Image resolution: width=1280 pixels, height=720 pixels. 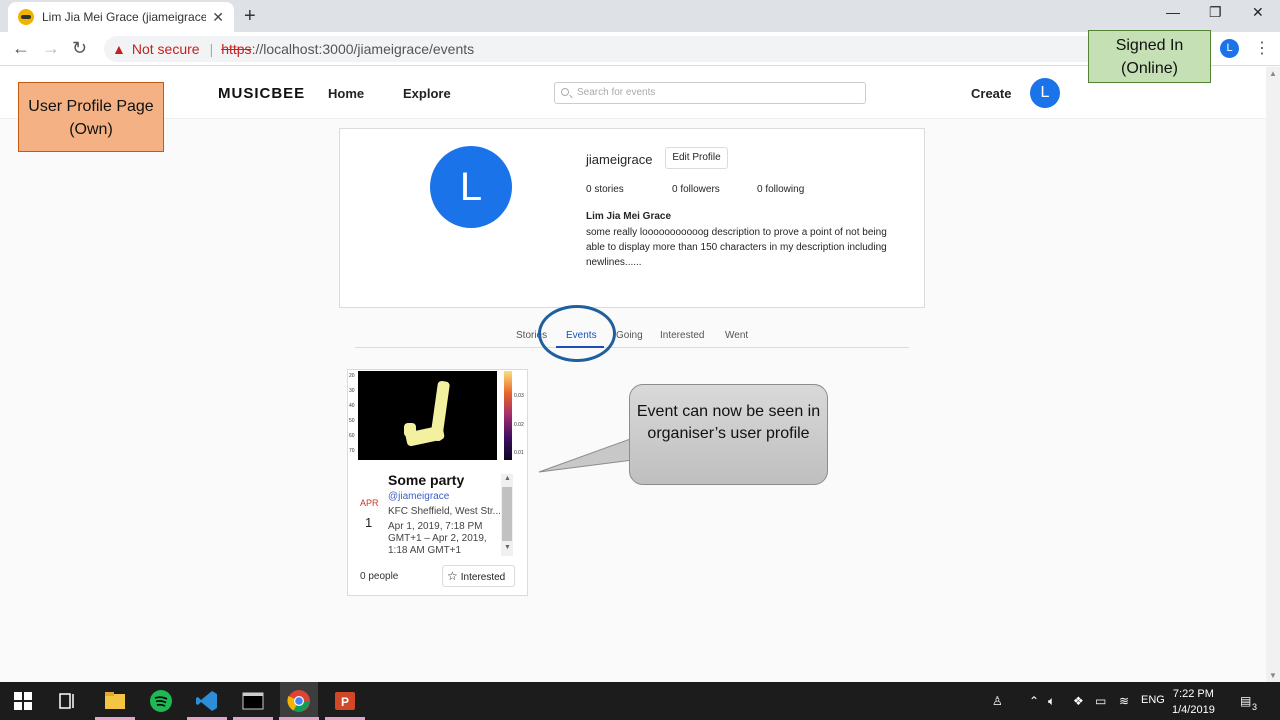 I want to click on windows-start-icon, so click(x=23, y=701).